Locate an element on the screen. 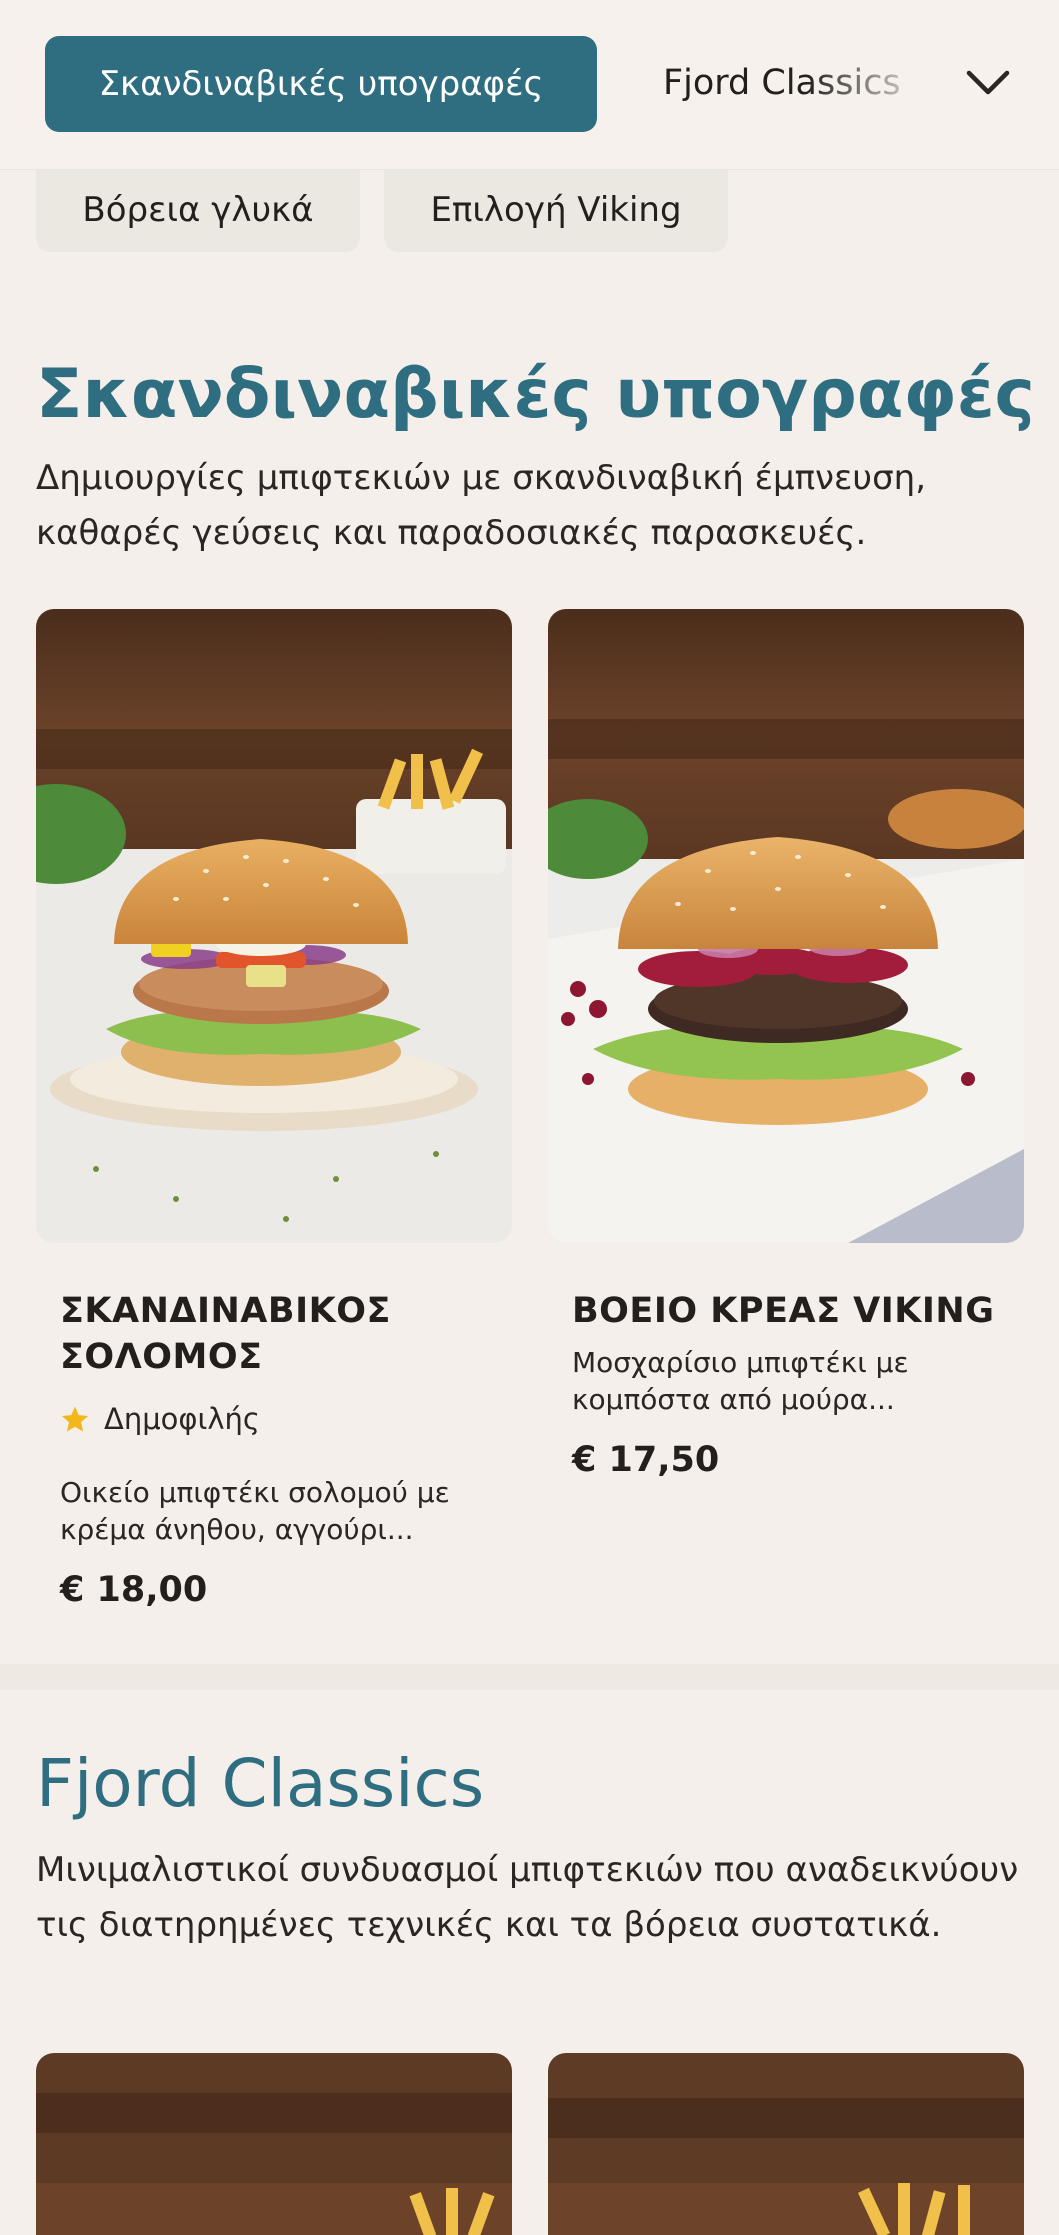  badge-label: Δημοφιλής is located at coordinates (182, 1419).